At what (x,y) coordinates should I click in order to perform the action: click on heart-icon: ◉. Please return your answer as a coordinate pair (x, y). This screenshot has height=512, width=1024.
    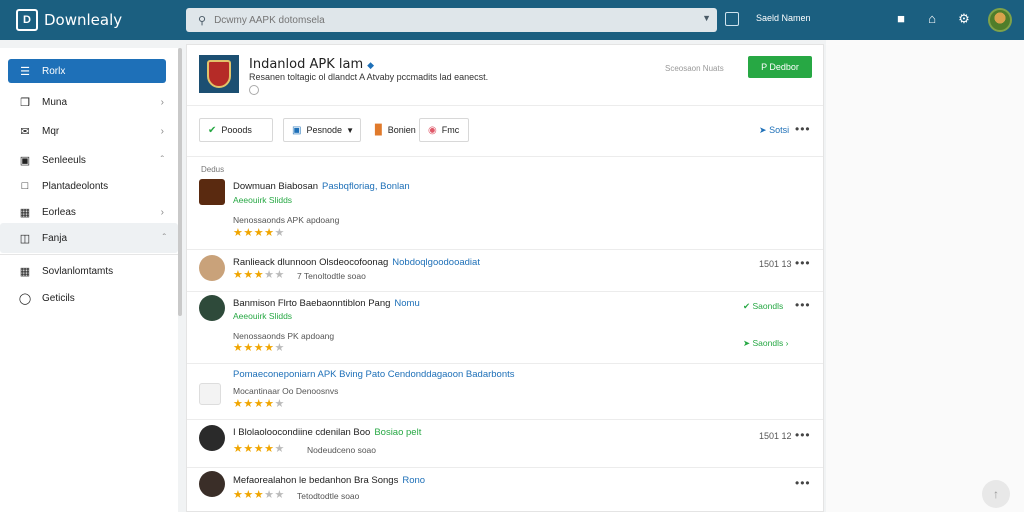
    Looking at the image, I should click on (432, 130).